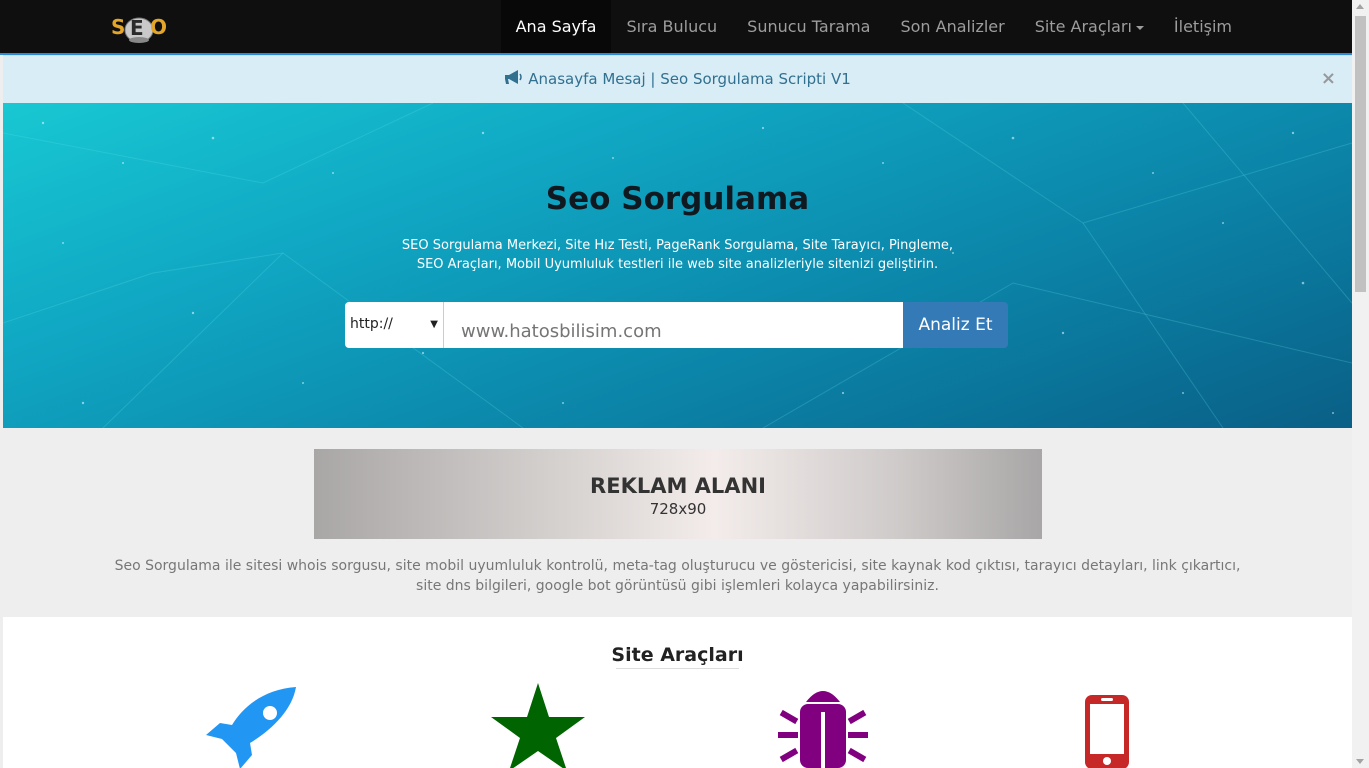  I want to click on close-icon: ×, so click(1328, 79).